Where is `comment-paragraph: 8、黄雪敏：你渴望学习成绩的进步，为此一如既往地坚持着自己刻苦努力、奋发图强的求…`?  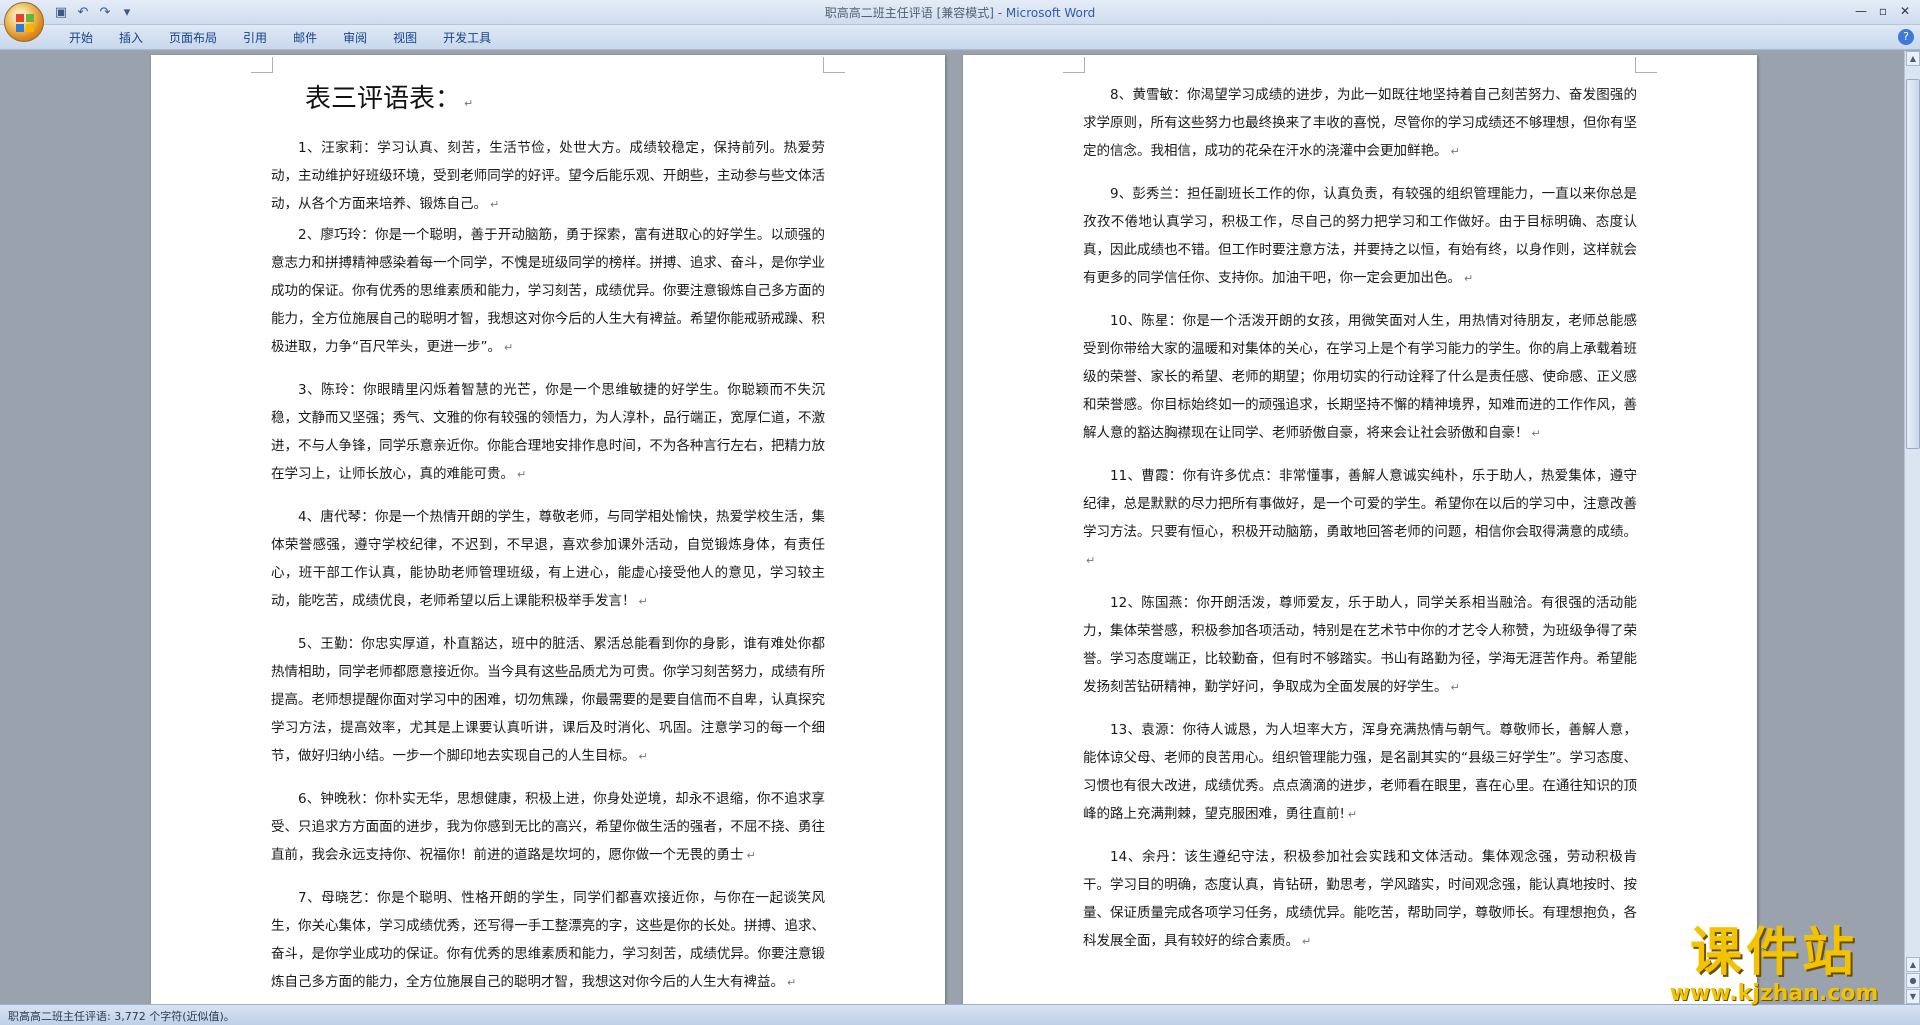
comment-paragraph: 8、黄雪敏：你渴望学习成绩的进步，为此一如既往地坚持着自己刻苦努力、奋发图强的求… is located at coordinates (1360, 123).